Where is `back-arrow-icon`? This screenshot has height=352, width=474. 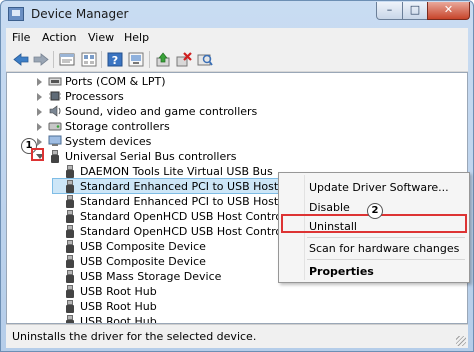 back-arrow-icon is located at coordinates (21, 59).